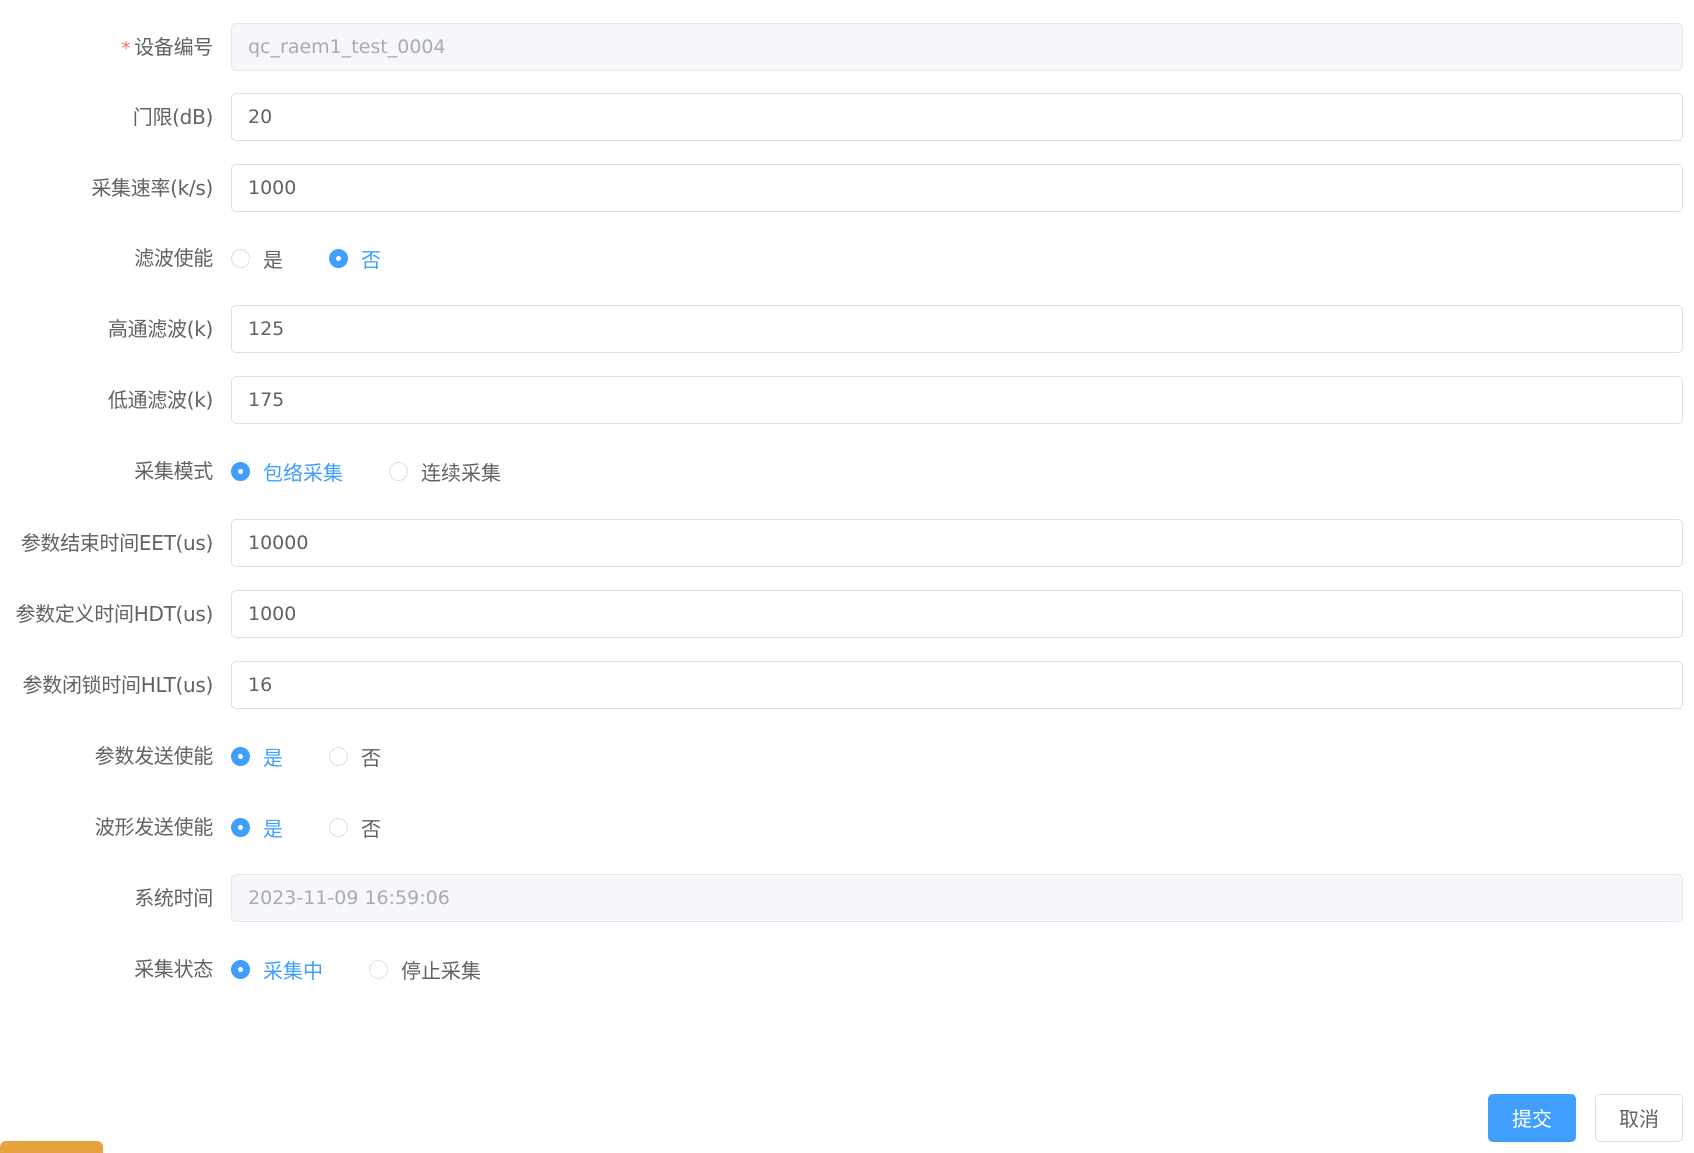 The image size is (1694, 1153). What do you see at coordinates (356, 969) in the screenshot?
I see `capture-status-radio-group: 采集中 停止采集` at bounding box center [356, 969].